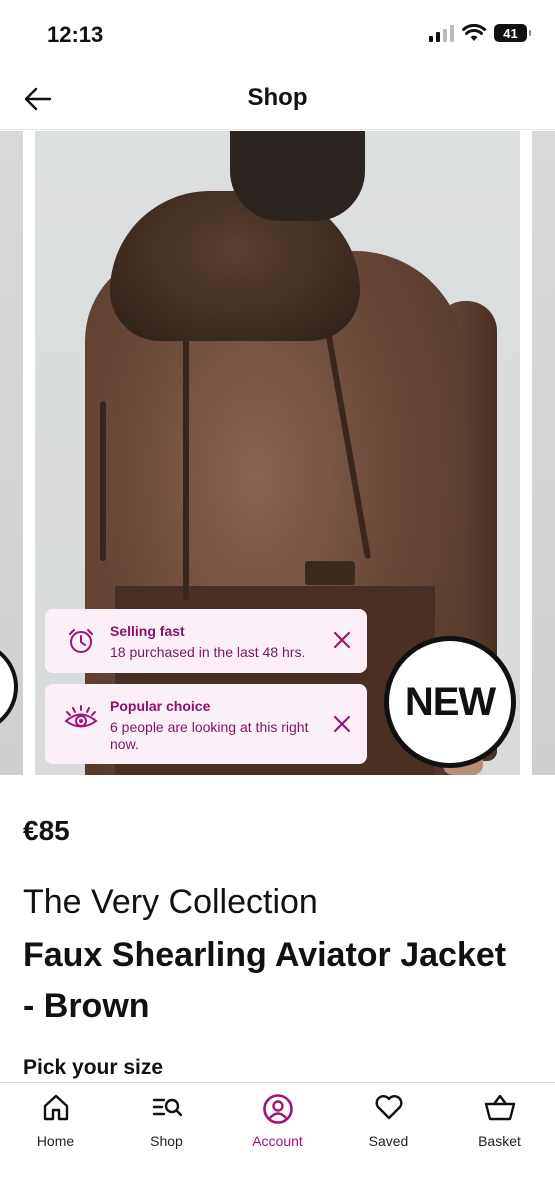 Image resolution: width=555 pixels, height=1200 pixels. Describe the element at coordinates (75, 34) in the screenshot. I see `status-time: 12:13` at that location.